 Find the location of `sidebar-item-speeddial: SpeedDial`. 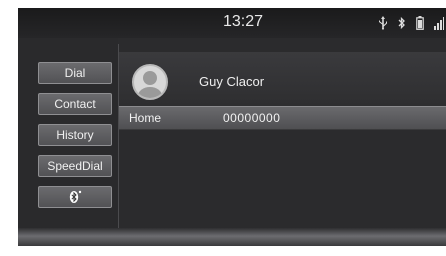

sidebar-item-speeddial: SpeedDial is located at coordinates (75, 166).